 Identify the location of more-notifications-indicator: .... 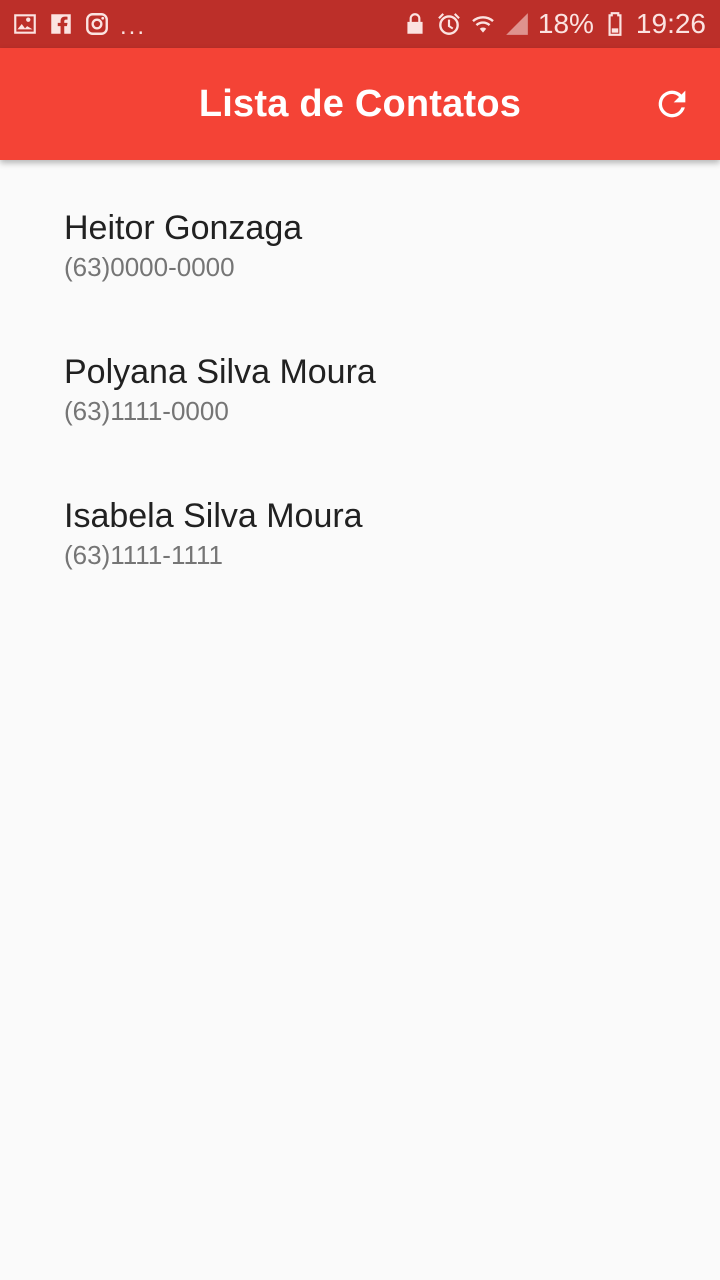
(133, 26).